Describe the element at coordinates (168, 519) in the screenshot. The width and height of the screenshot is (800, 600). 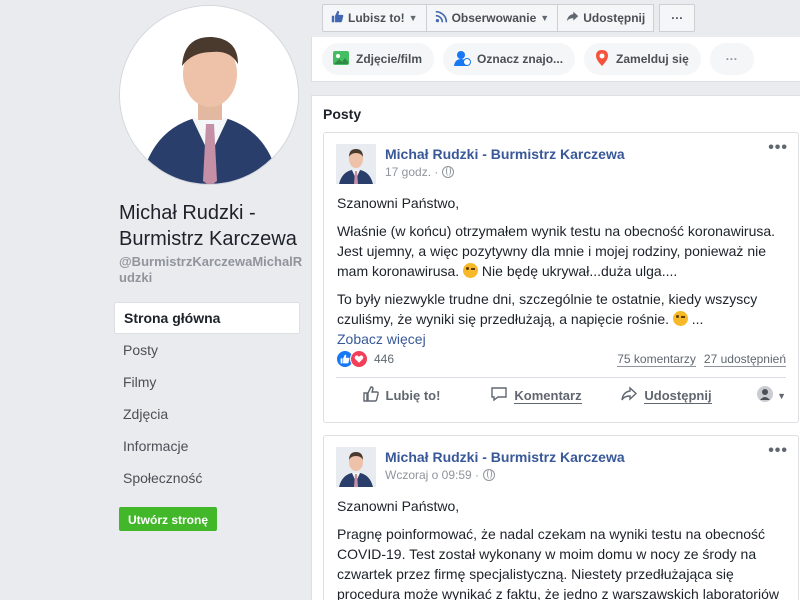
I see `create-page-button: Utwórz stronę` at that location.